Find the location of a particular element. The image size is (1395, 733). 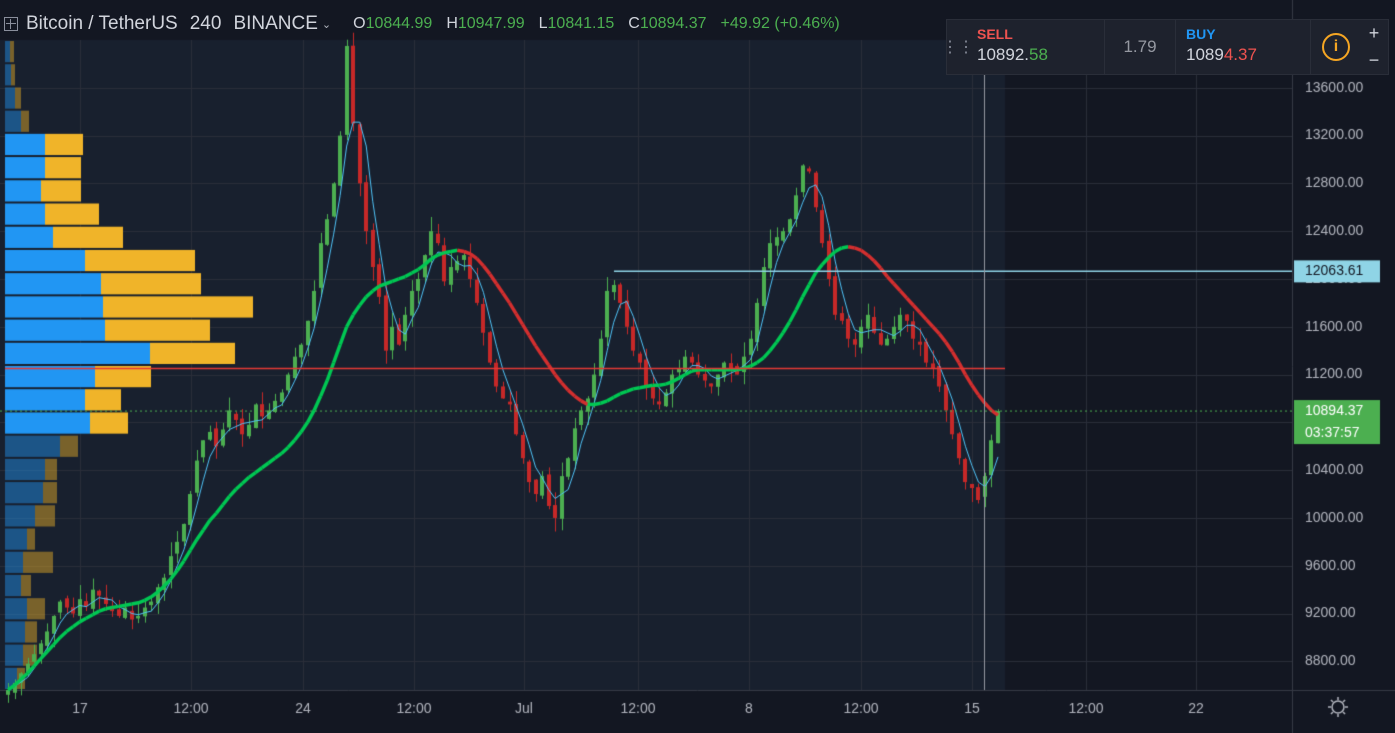

sell-price: 10892.58 is located at coordinates (1012, 54).